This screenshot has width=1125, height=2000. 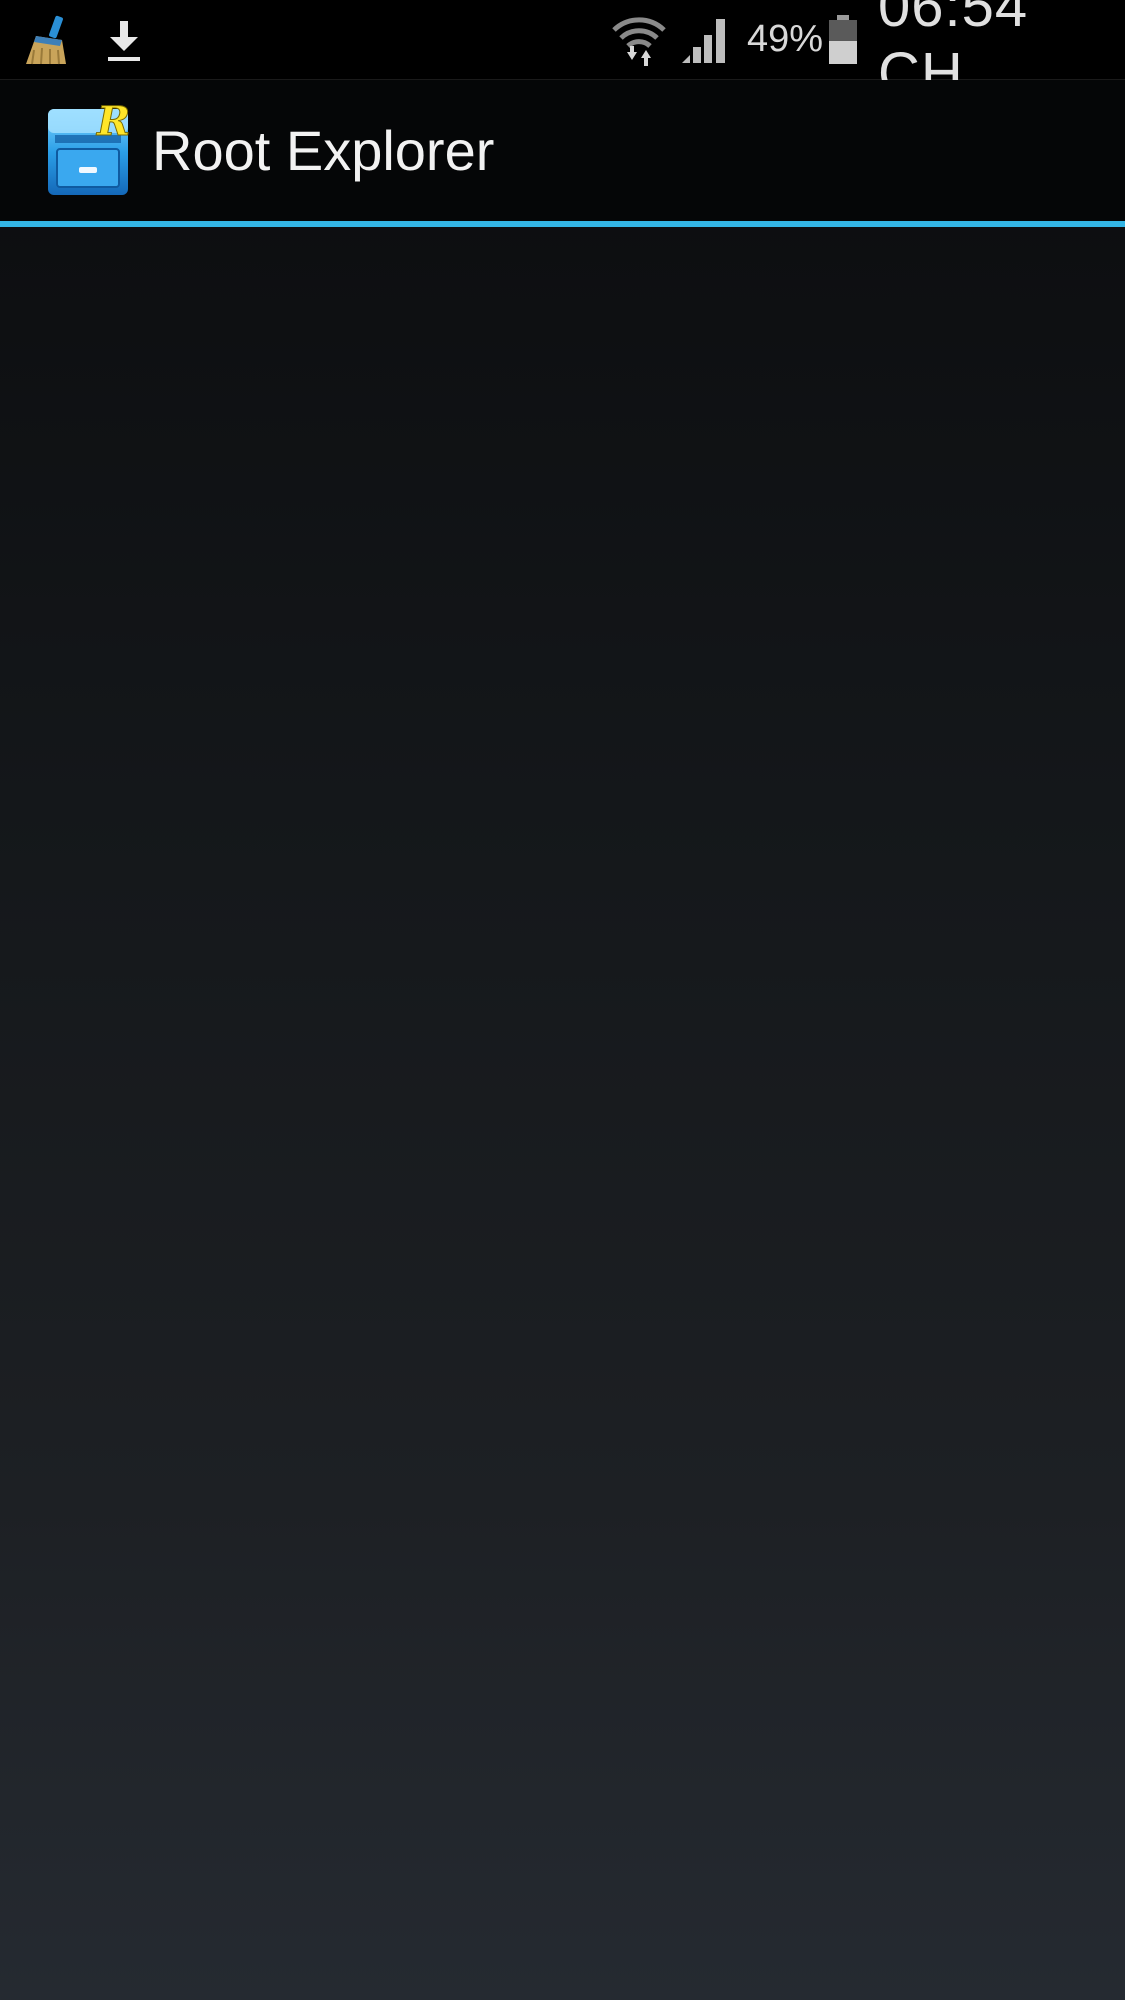 I want to click on battery-icon, so click(x=843, y=39).